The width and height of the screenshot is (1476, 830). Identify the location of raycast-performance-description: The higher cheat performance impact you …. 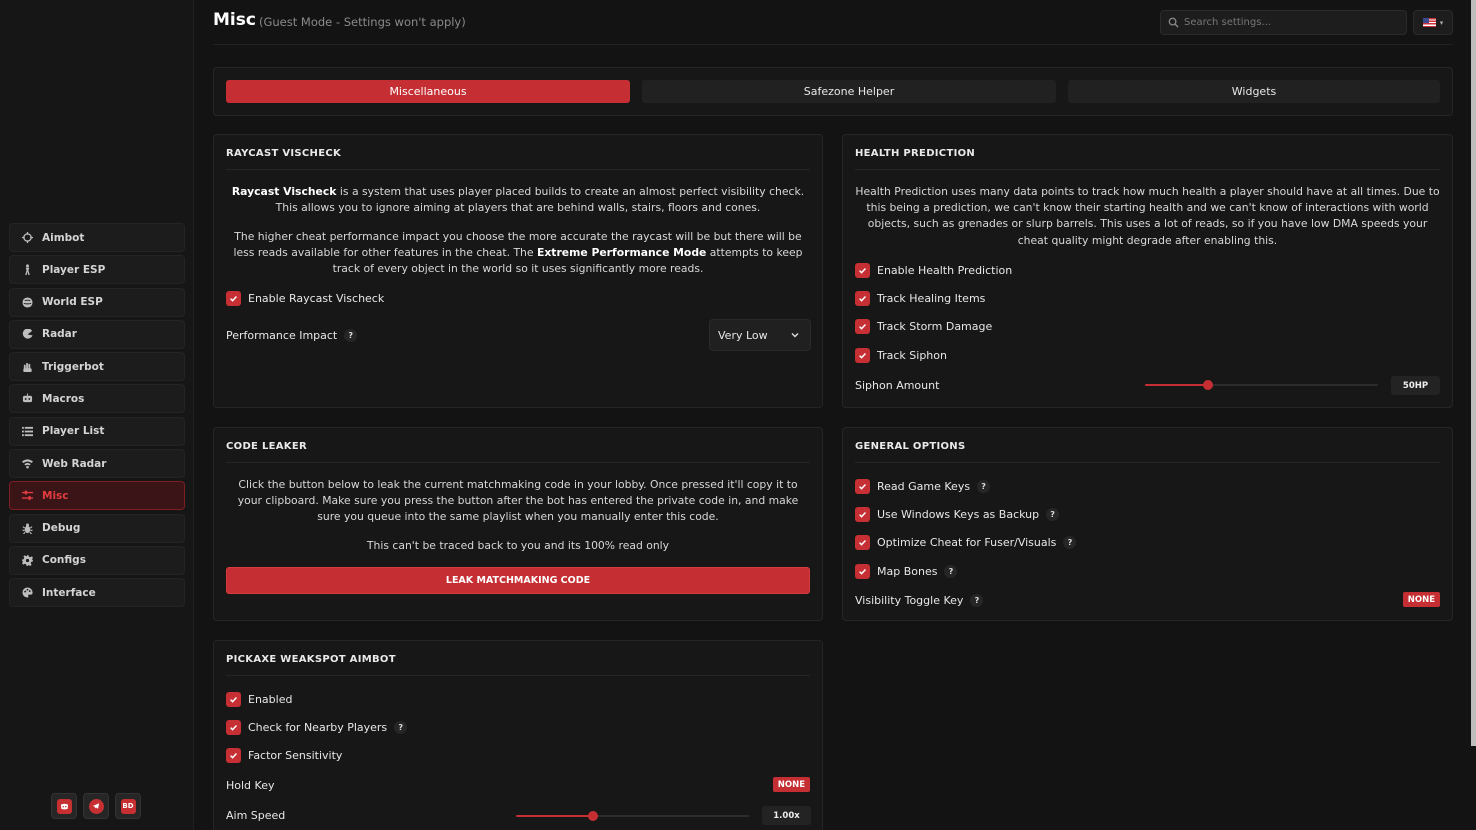
(518, 253).